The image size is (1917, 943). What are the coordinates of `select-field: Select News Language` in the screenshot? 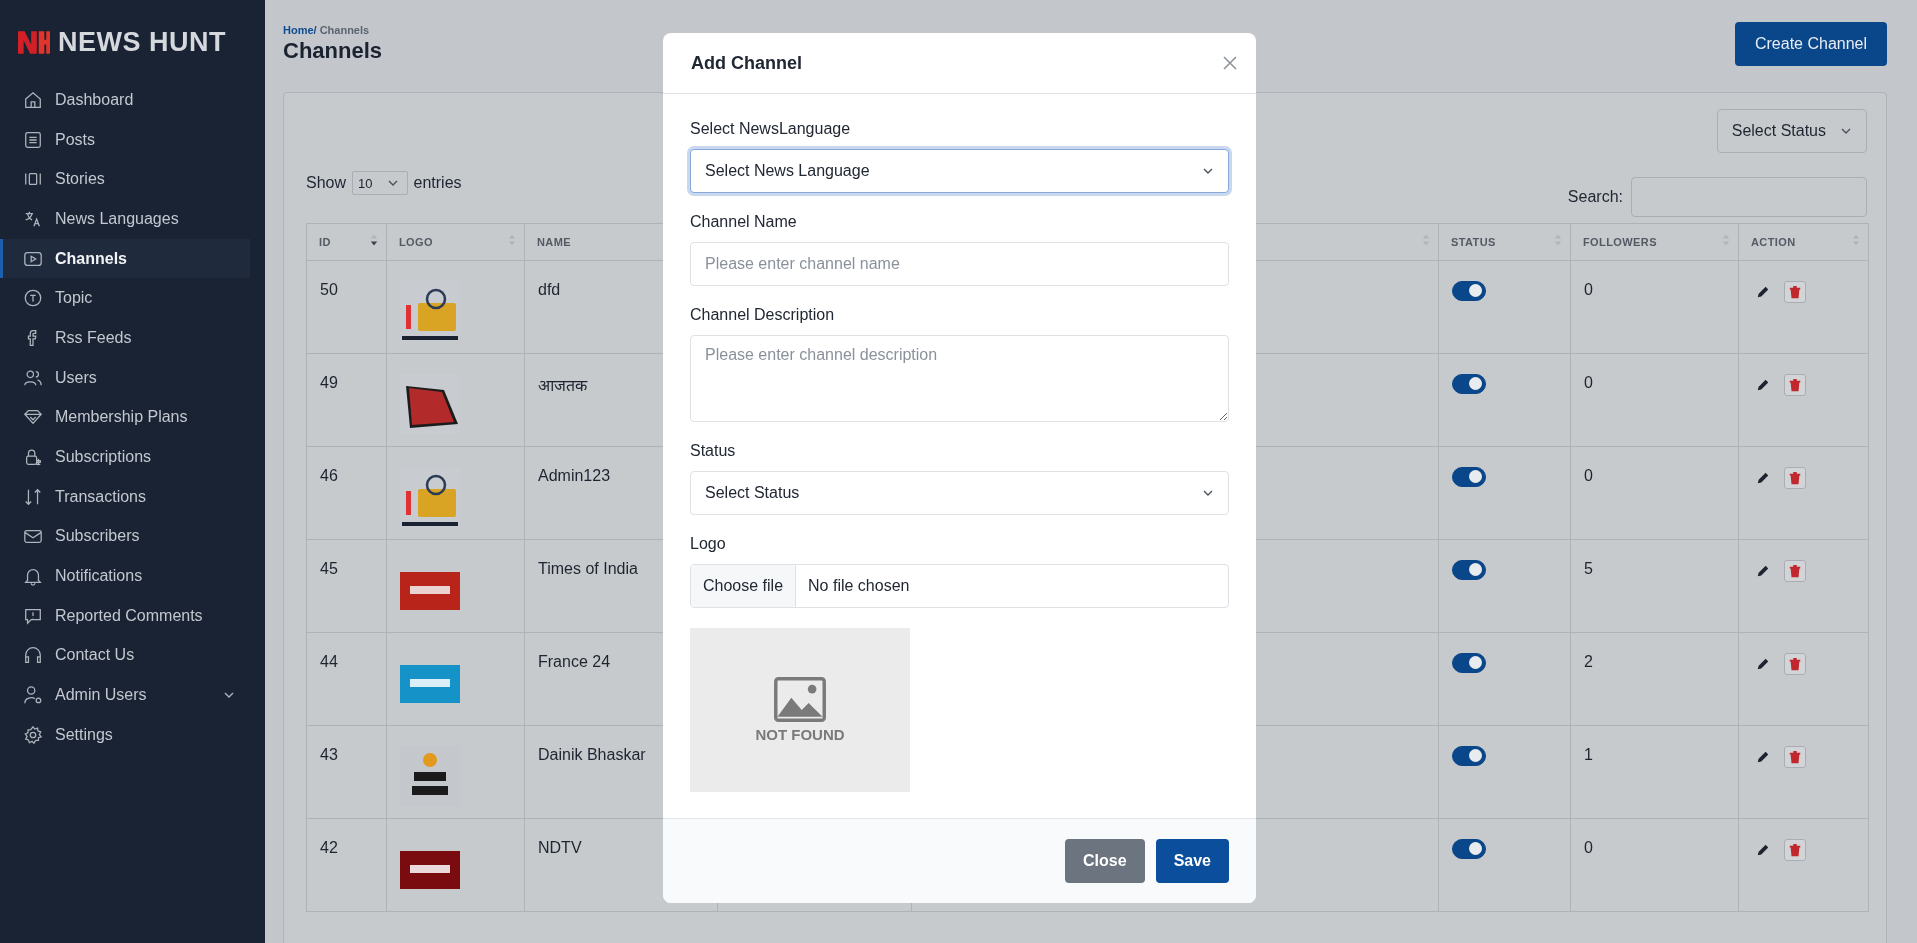 It's located at (959, 171).